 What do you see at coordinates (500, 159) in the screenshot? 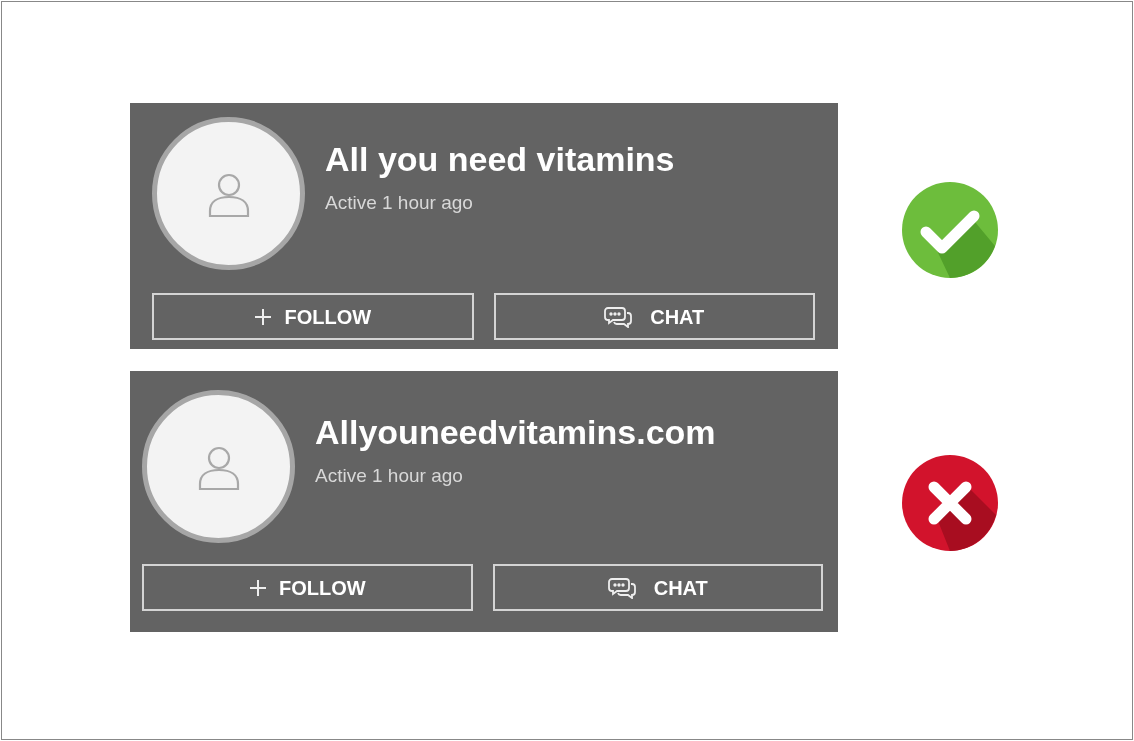
I see `shop-name: All you need vitamins` at bounding box center [500, 159].